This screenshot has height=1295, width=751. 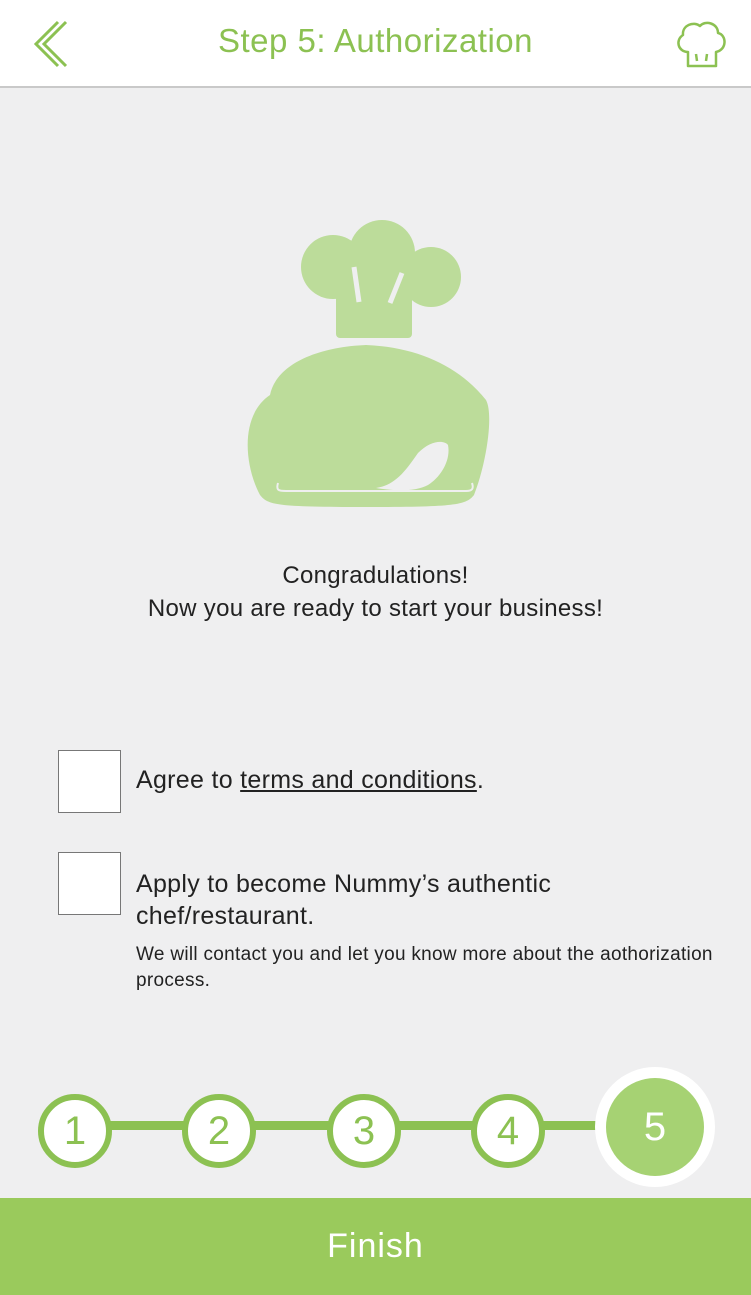 What do you see at coordinates (188, 780) in the screenshot?
I see `terms-prefix: Agree to` at bounding box center [188, 780].